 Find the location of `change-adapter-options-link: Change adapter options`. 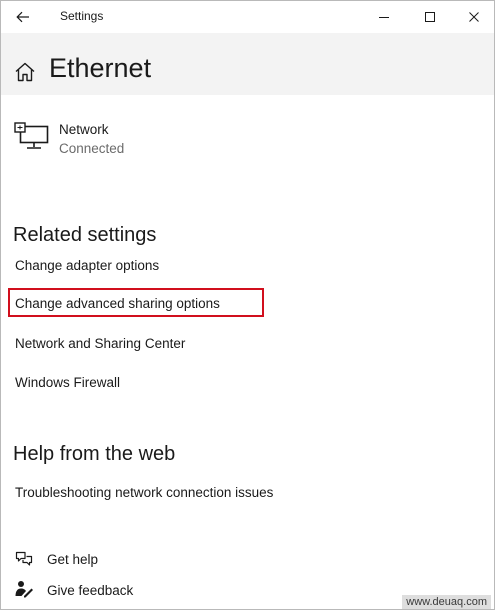

change-adapter-options-link: Change adapter options is located at coordinates (87, 265).